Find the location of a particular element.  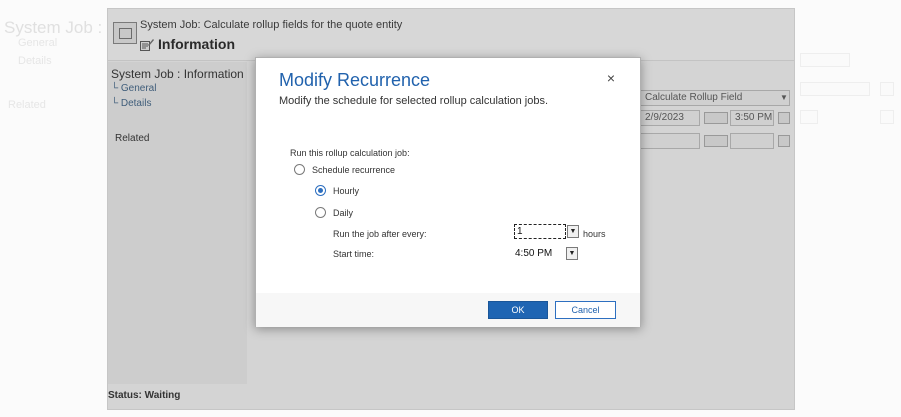

sidebar-link-details: └ Details is located at coordinates (131, 103).